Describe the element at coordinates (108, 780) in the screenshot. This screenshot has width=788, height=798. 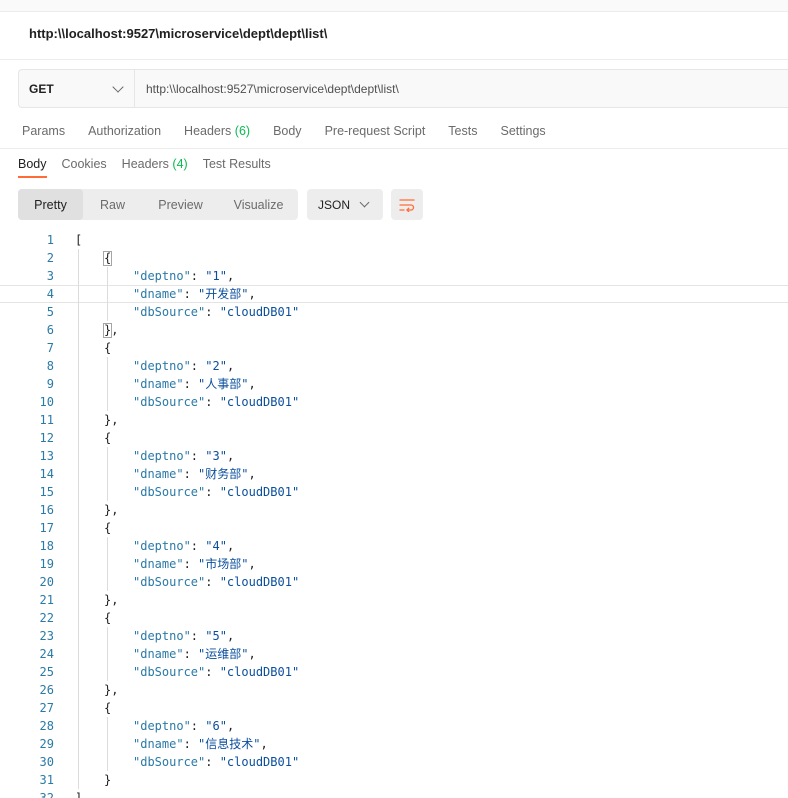
I see `code-text: }` at that location.